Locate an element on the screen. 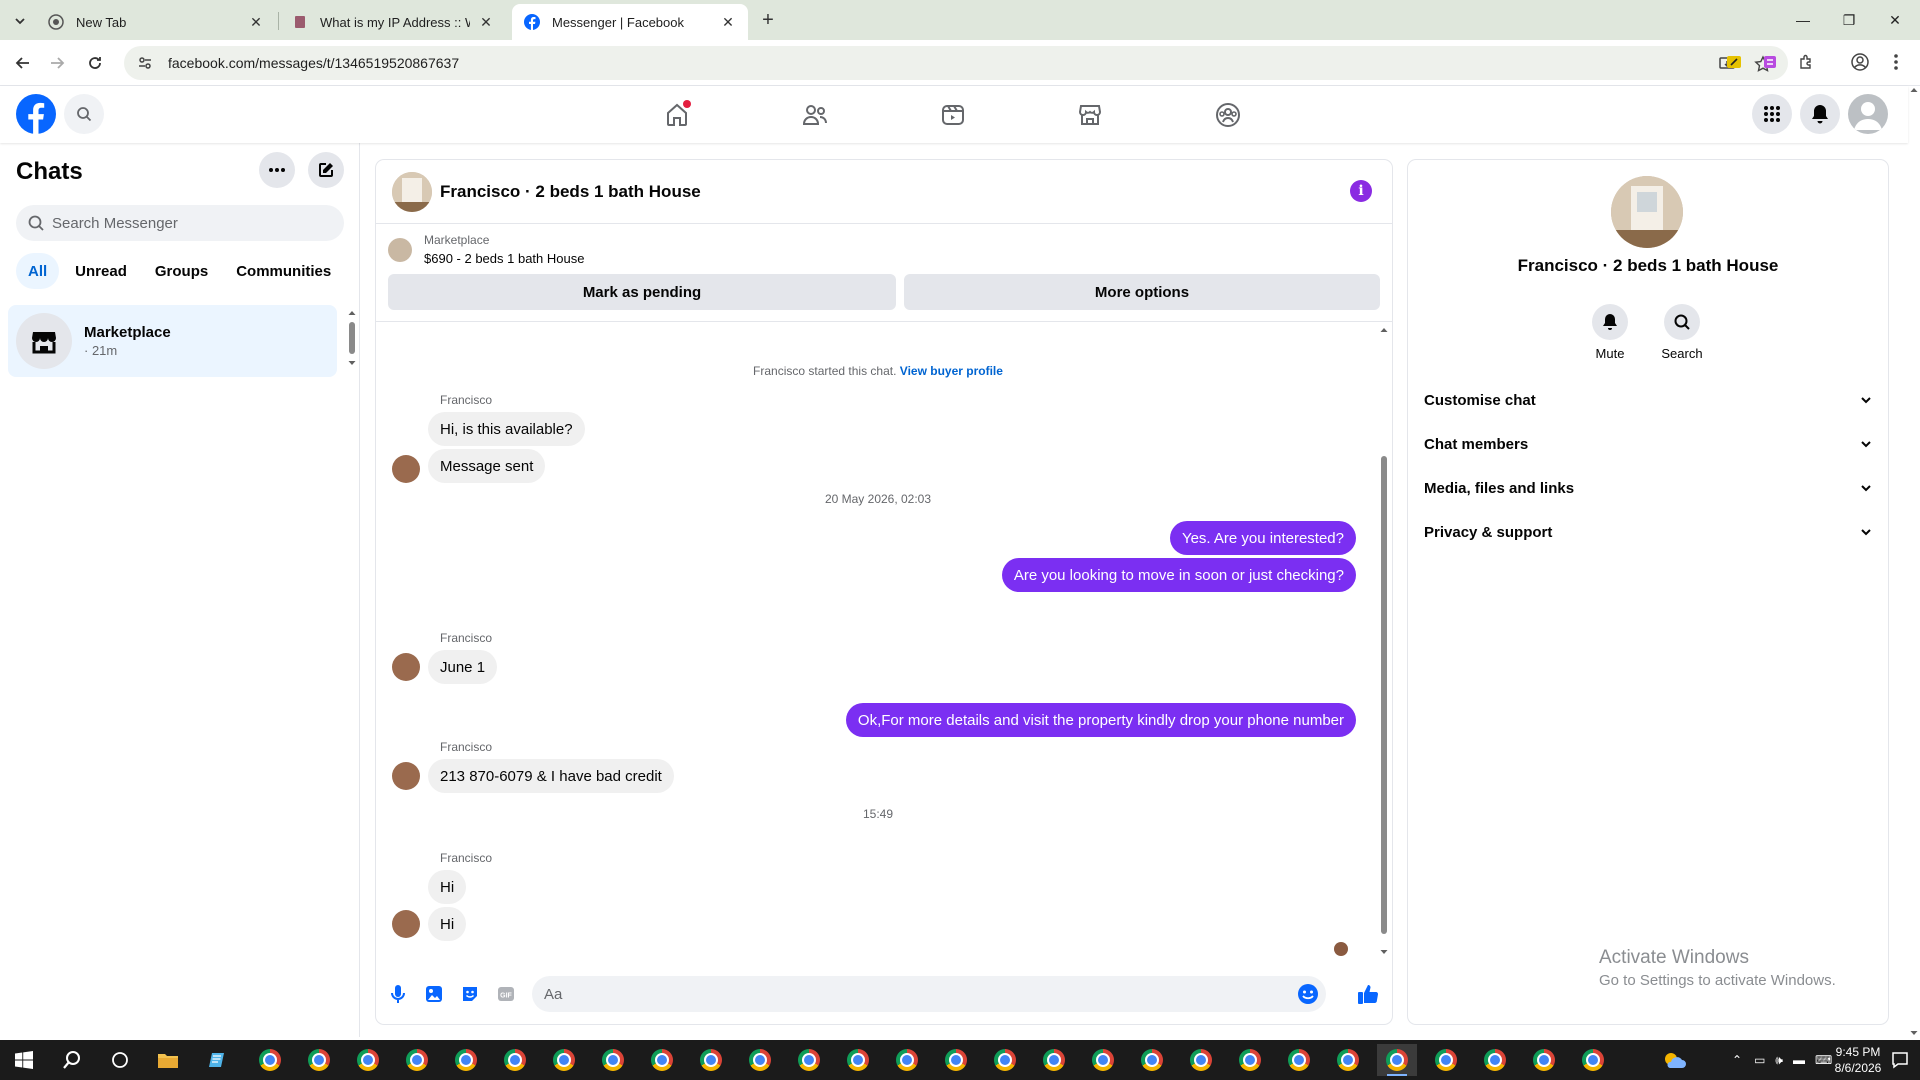 The height and width of the screenshot is (1080, 1920). message-incoming: 213 870-6079 & I have bad credit is located at coordinates (551, 776).